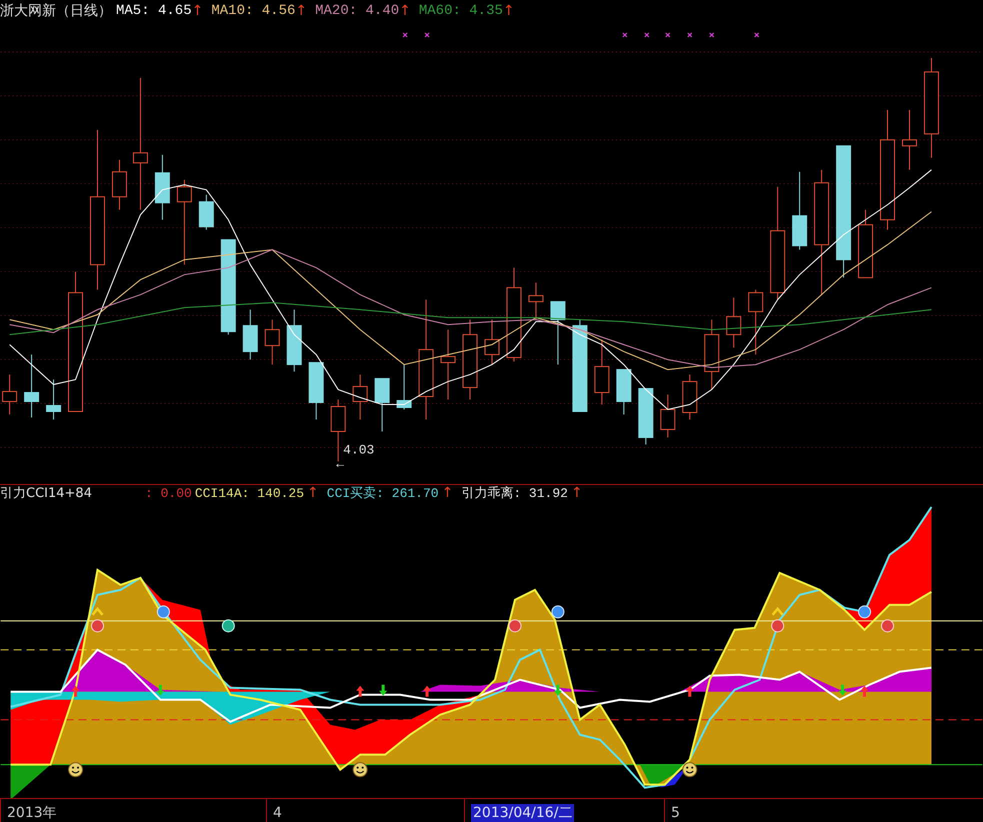  What do you see at coordinates (340, 464) in the screenshot?
I see `low-price-arrow: ←` at bounding box center [340, 464].